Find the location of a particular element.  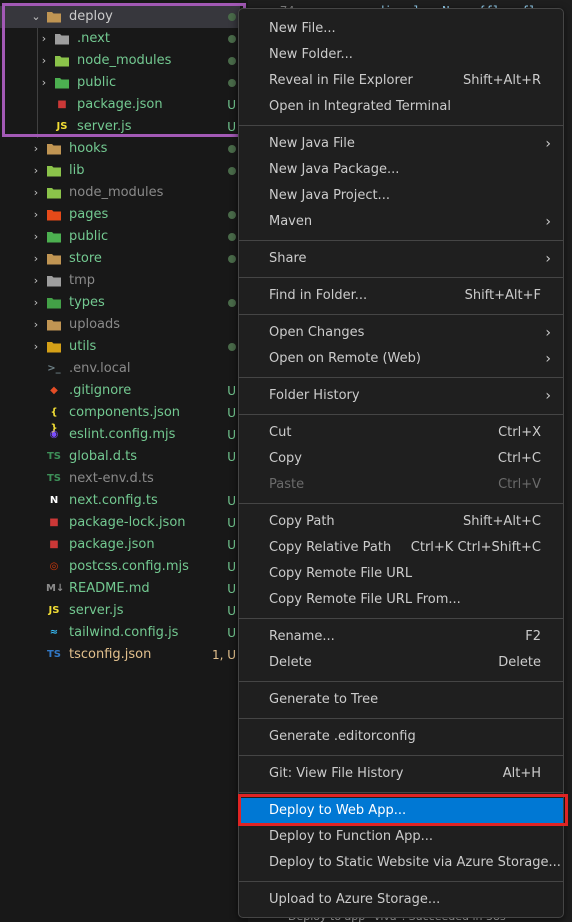

next-icon: N is located at coordinates (54, 500).